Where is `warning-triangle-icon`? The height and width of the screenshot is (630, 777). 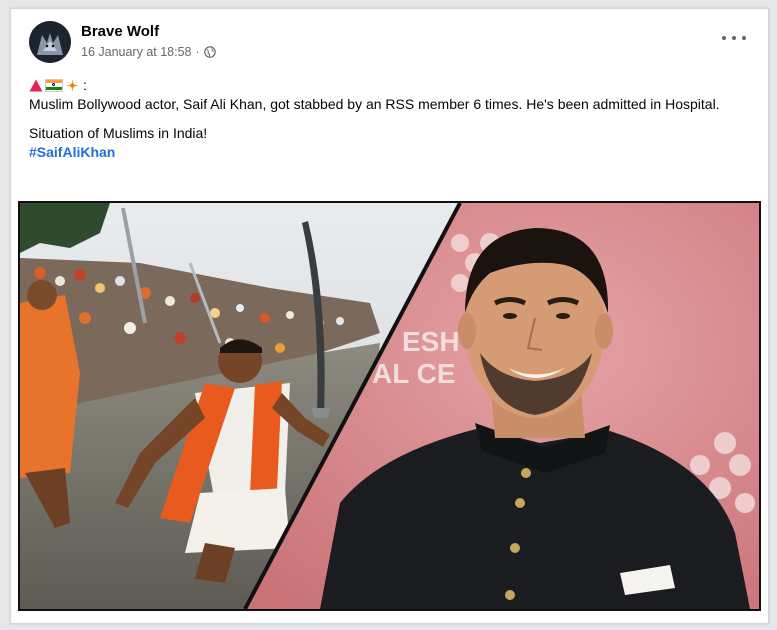 warning-triangle-icon is located at coordinates (36, 85).